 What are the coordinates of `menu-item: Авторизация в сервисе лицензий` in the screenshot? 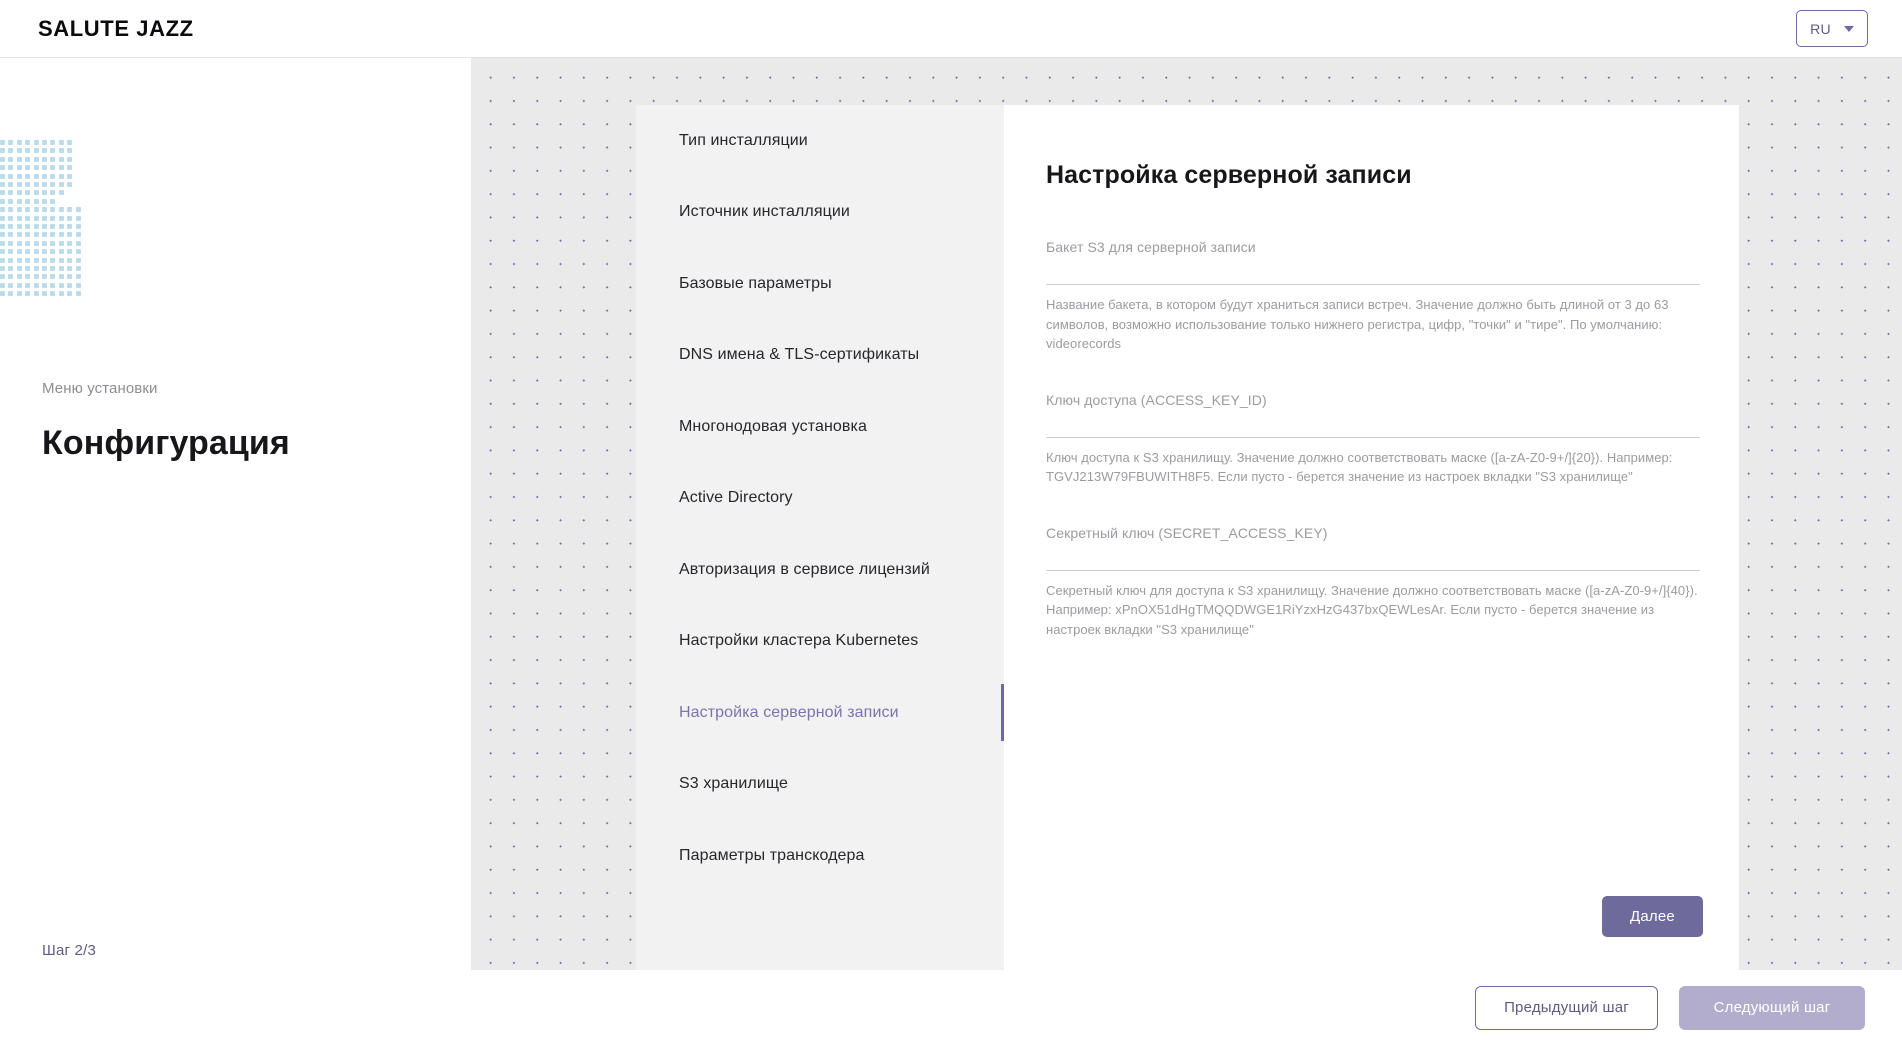 It's located at (820, 570).